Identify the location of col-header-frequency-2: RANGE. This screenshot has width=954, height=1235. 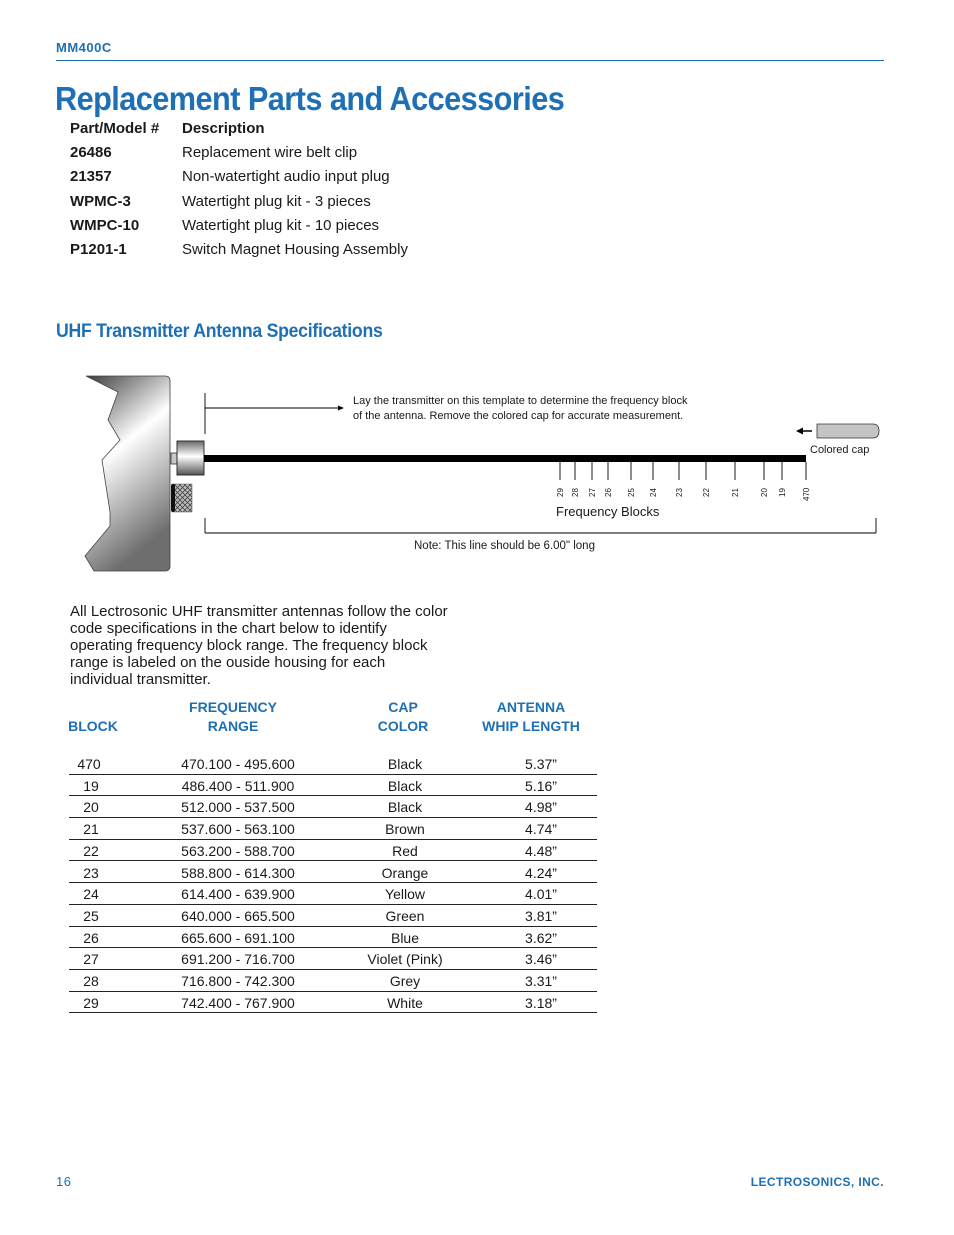
(233, 726).